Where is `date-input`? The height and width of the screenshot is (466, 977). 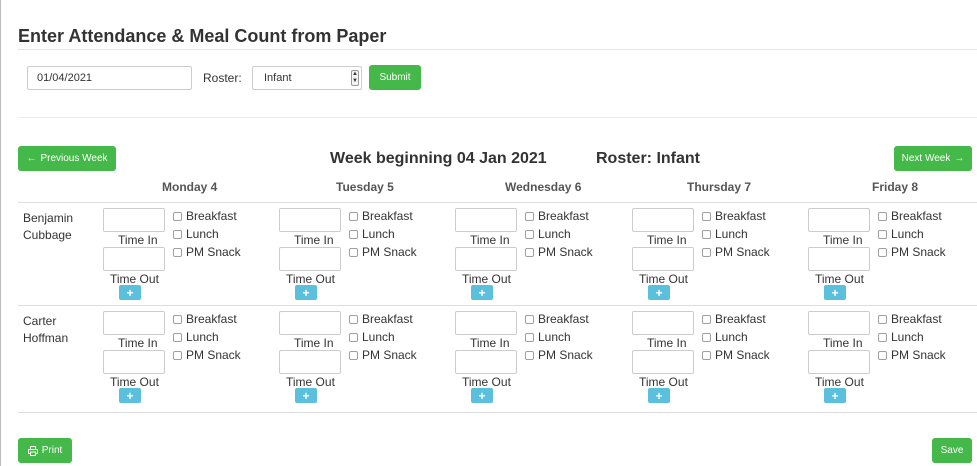
date-input is located at coordinates (109, 78).